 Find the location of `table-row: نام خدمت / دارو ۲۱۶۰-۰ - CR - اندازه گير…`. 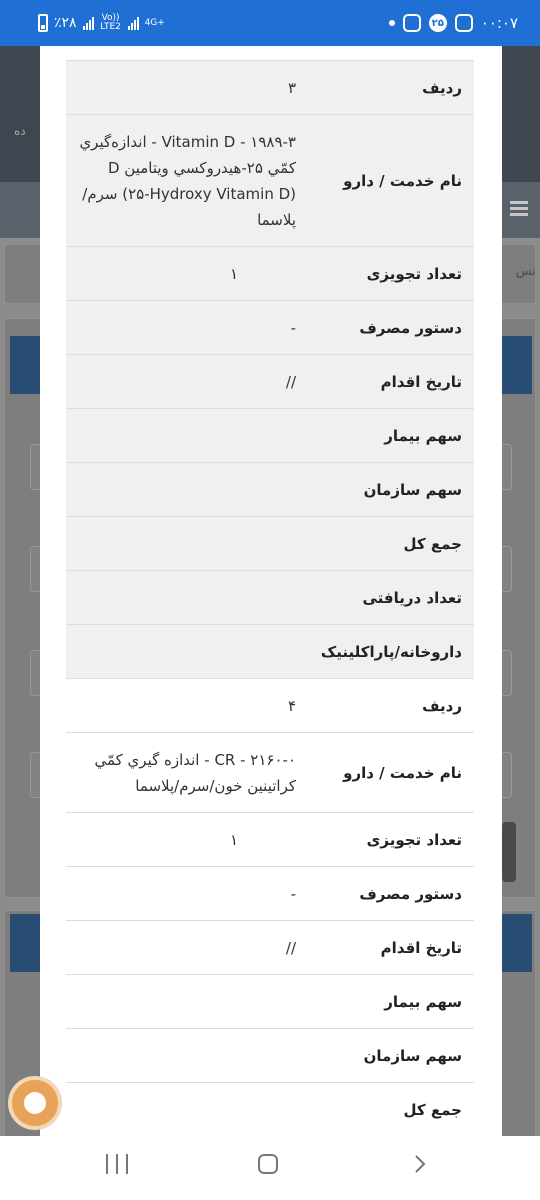

table-row: نام خدمت / دارو ۲۱۶۰-۰ - CR - اندازه گير… is located at coordinates (270, 772).